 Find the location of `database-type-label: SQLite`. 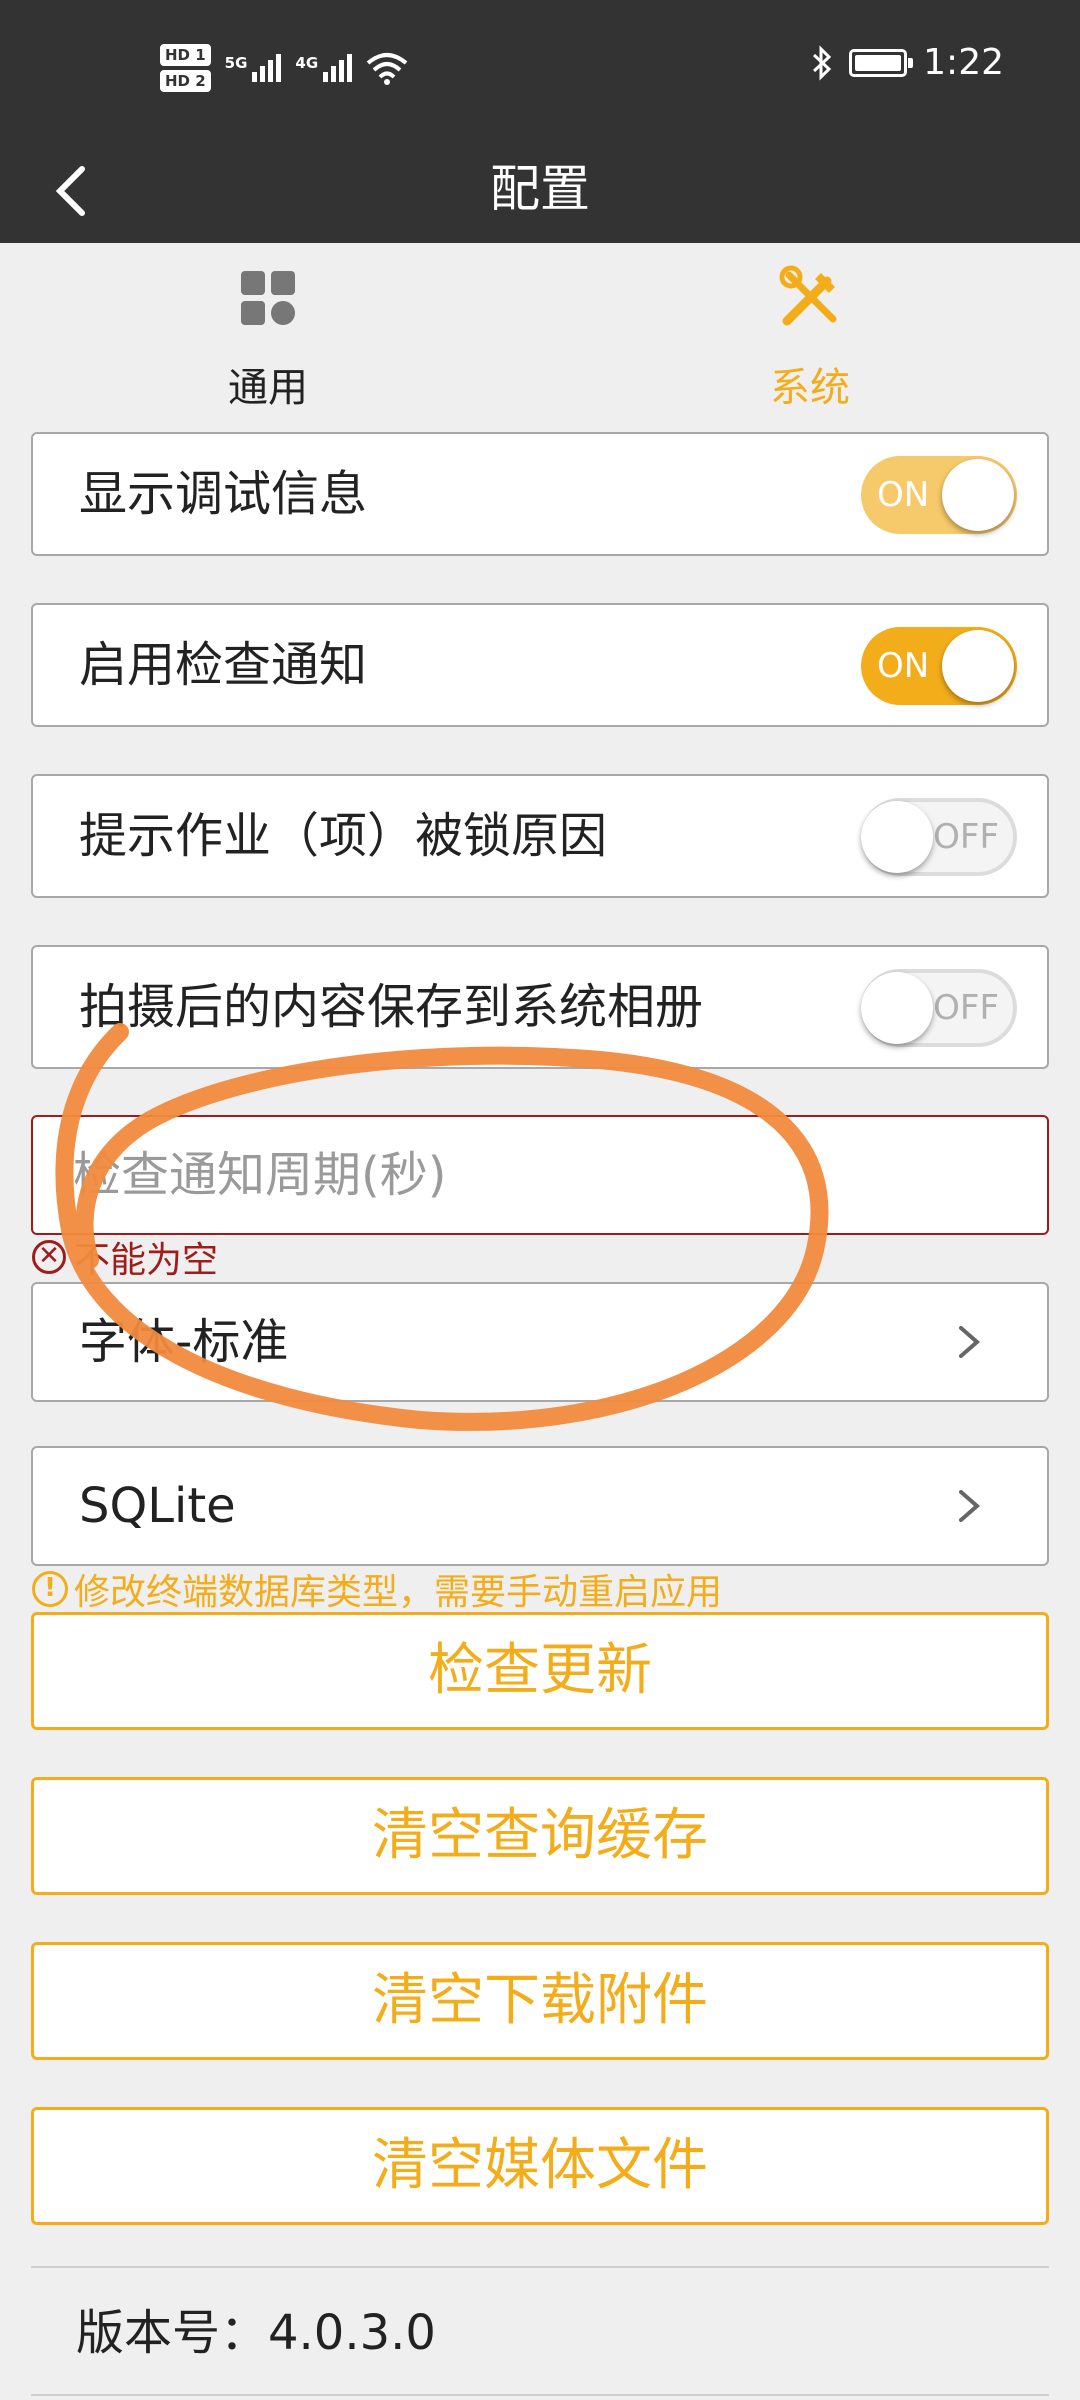

database-type-label: SQLite is located at coordinates (157, 1506).